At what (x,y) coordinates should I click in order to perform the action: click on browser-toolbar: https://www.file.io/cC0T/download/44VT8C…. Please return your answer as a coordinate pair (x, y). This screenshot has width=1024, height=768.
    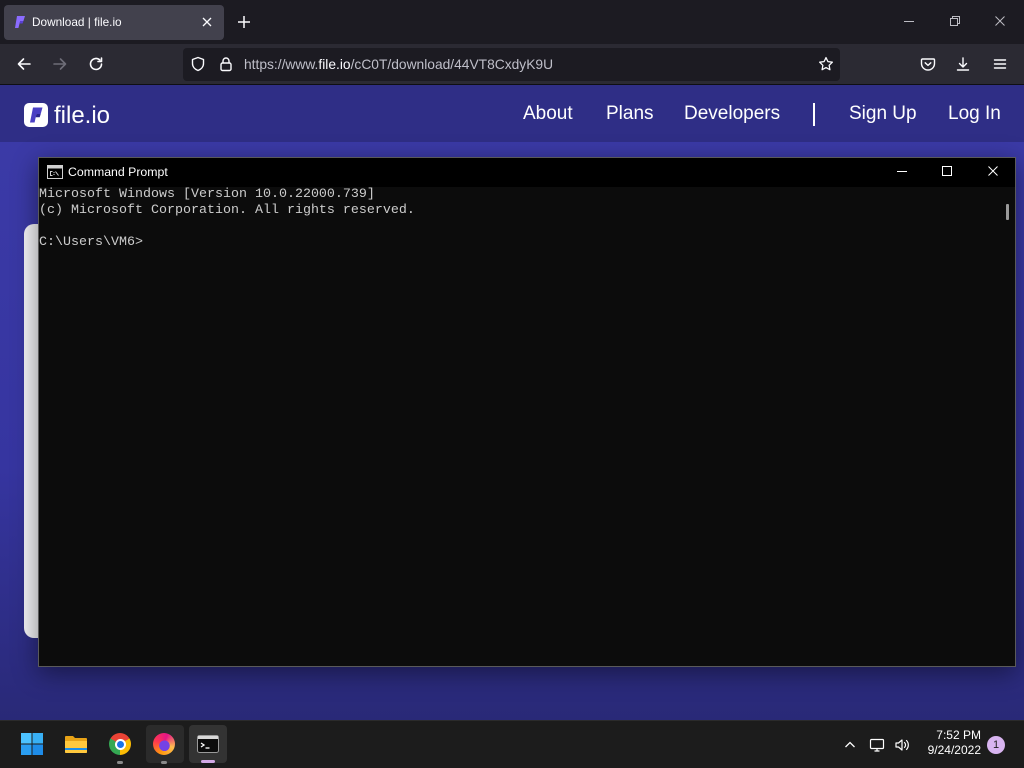
    Looking at the image, I should click on (512, 64).